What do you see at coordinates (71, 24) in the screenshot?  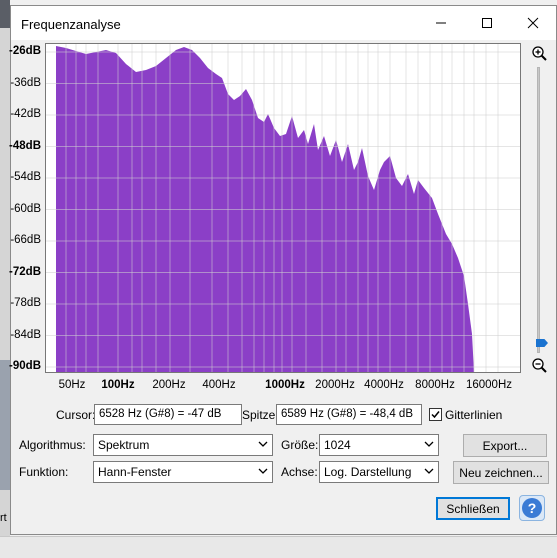 I see `window-title: Frequenzanalyse` at bounding box center [71, 24].